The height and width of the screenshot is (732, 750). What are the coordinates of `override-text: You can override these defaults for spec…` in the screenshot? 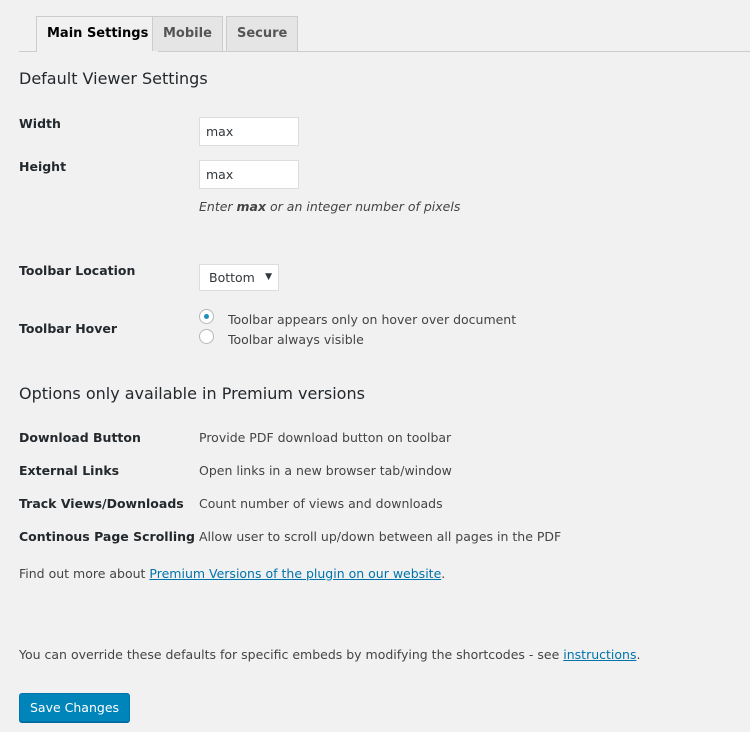 It's located at (329, 654).